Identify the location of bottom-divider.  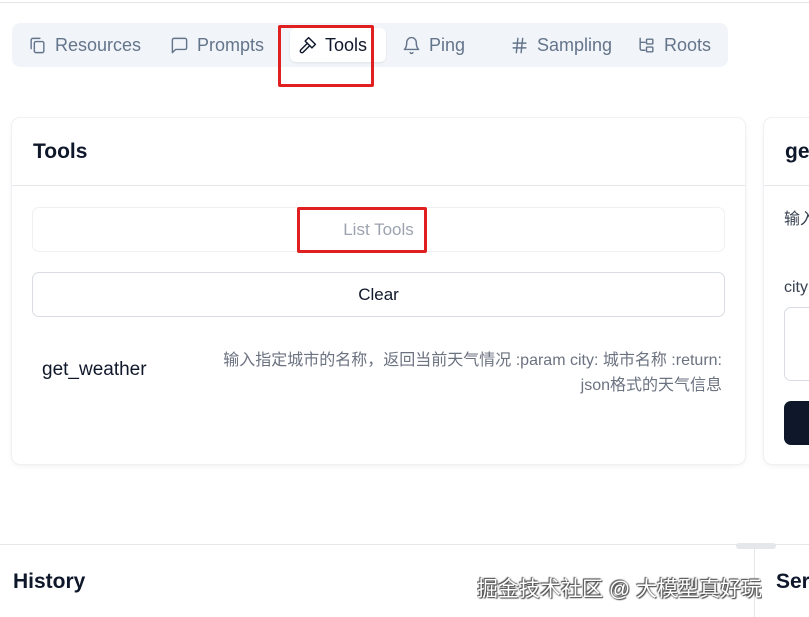
(404, 544).